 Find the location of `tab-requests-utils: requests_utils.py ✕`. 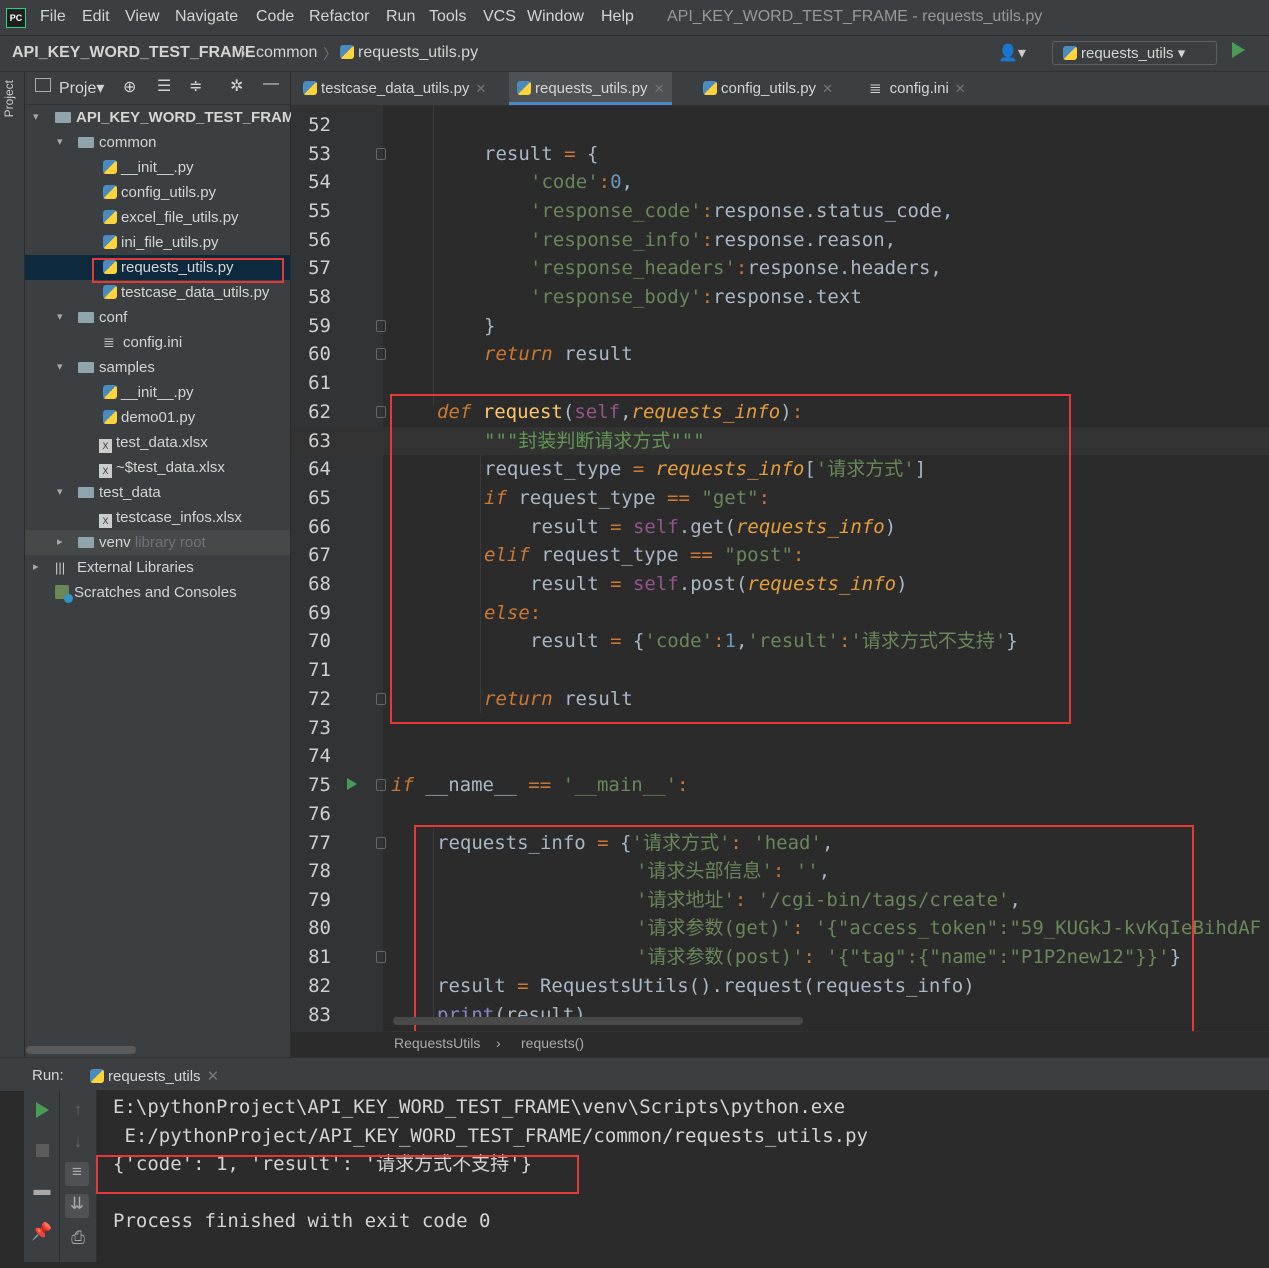

tab-requests-utils: requests_utils.py ✕ is located at coordinates (591, 88).